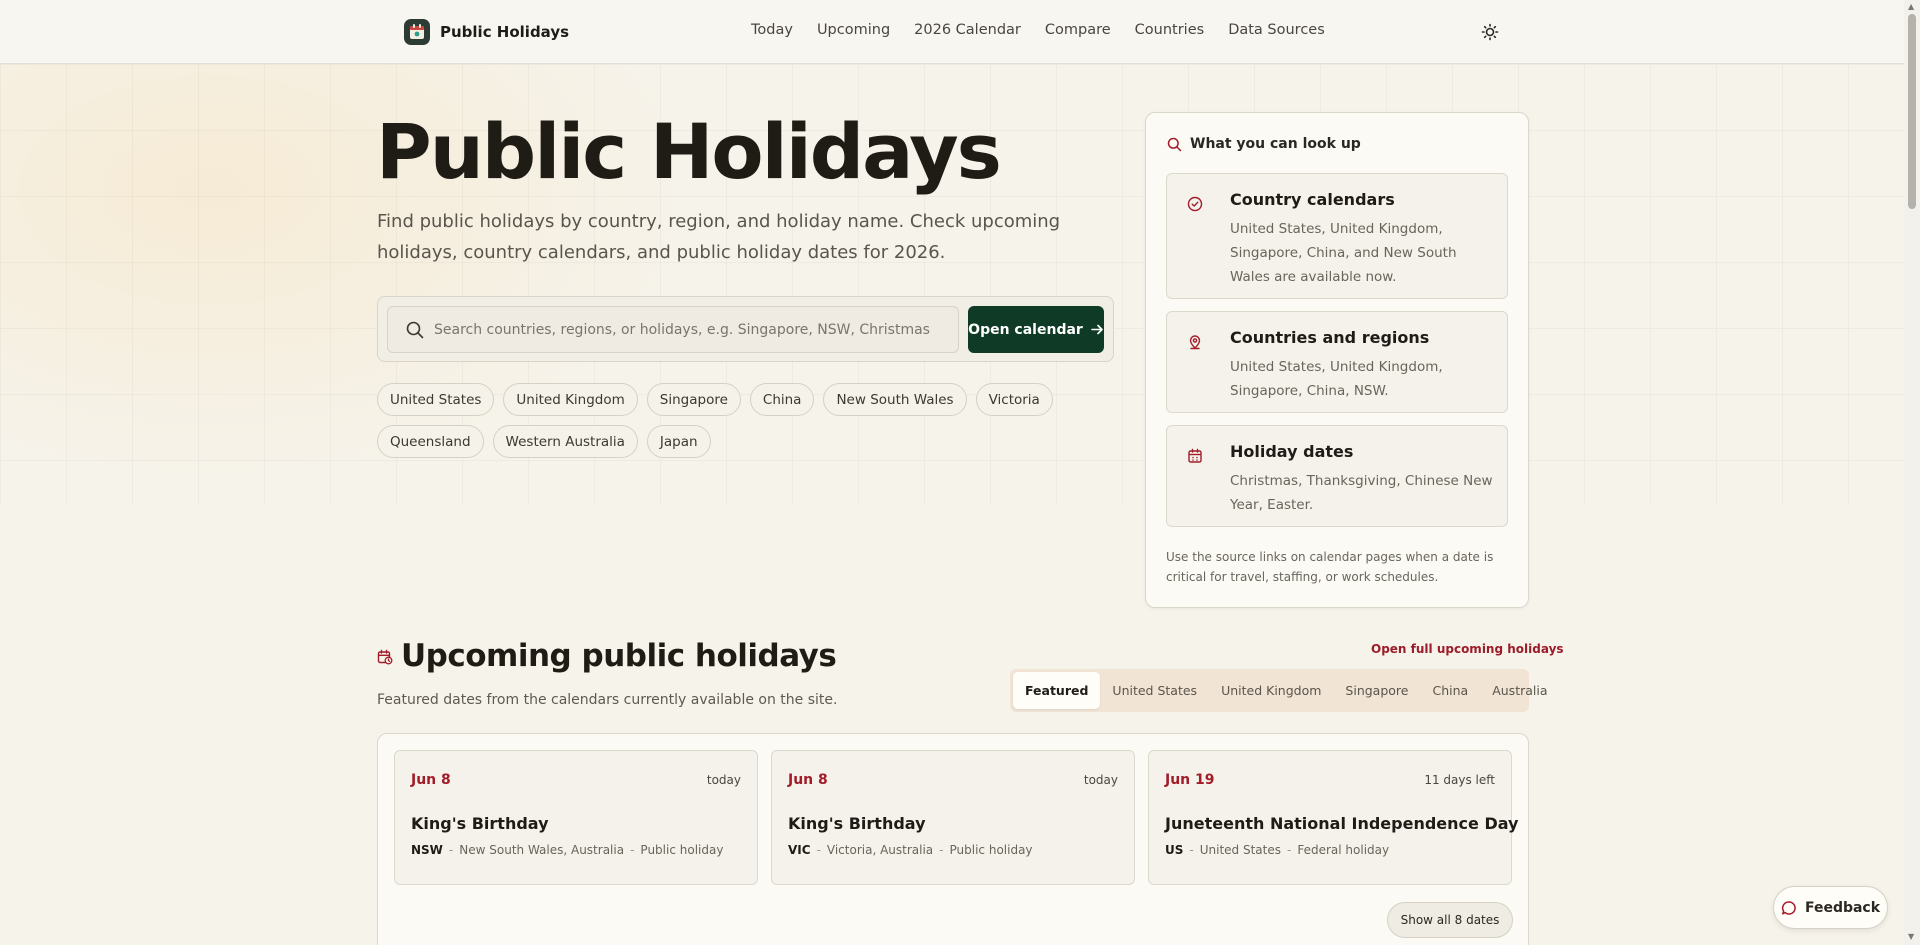  I want to click on holiday-meta: VIC - Victoria, Australia - Public holiday, so click(910, 850).